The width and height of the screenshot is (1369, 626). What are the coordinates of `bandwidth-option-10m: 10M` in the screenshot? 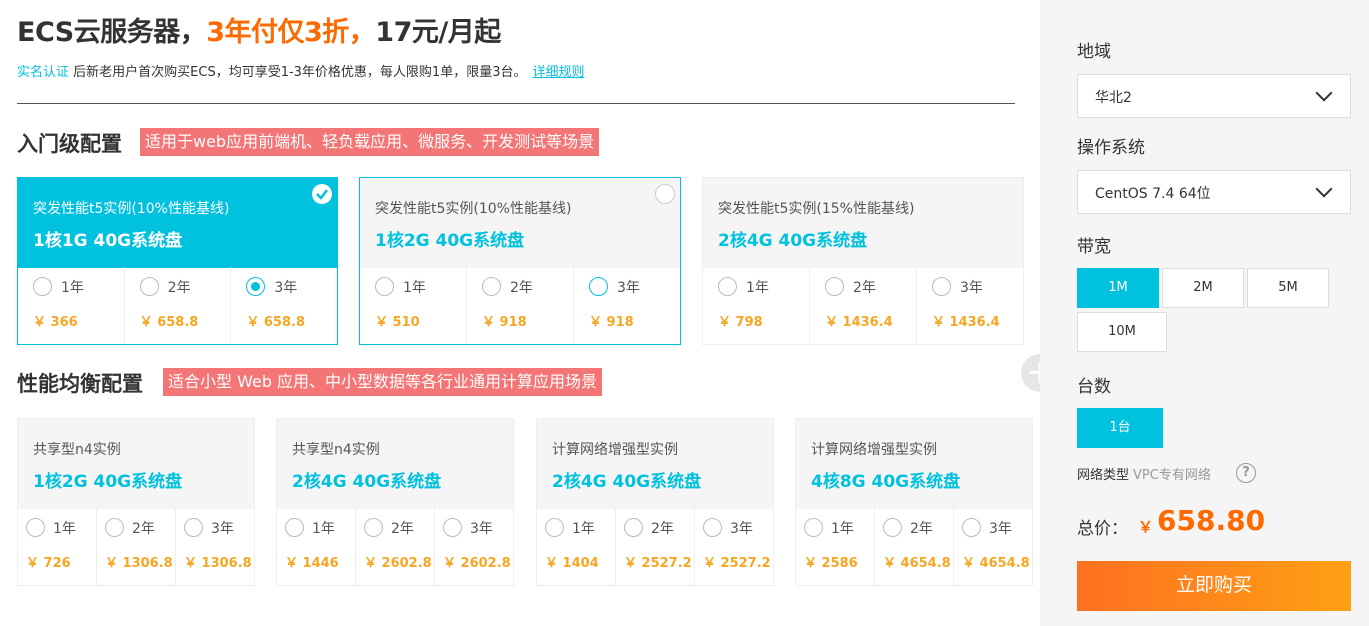 It's located at (1122, 332).